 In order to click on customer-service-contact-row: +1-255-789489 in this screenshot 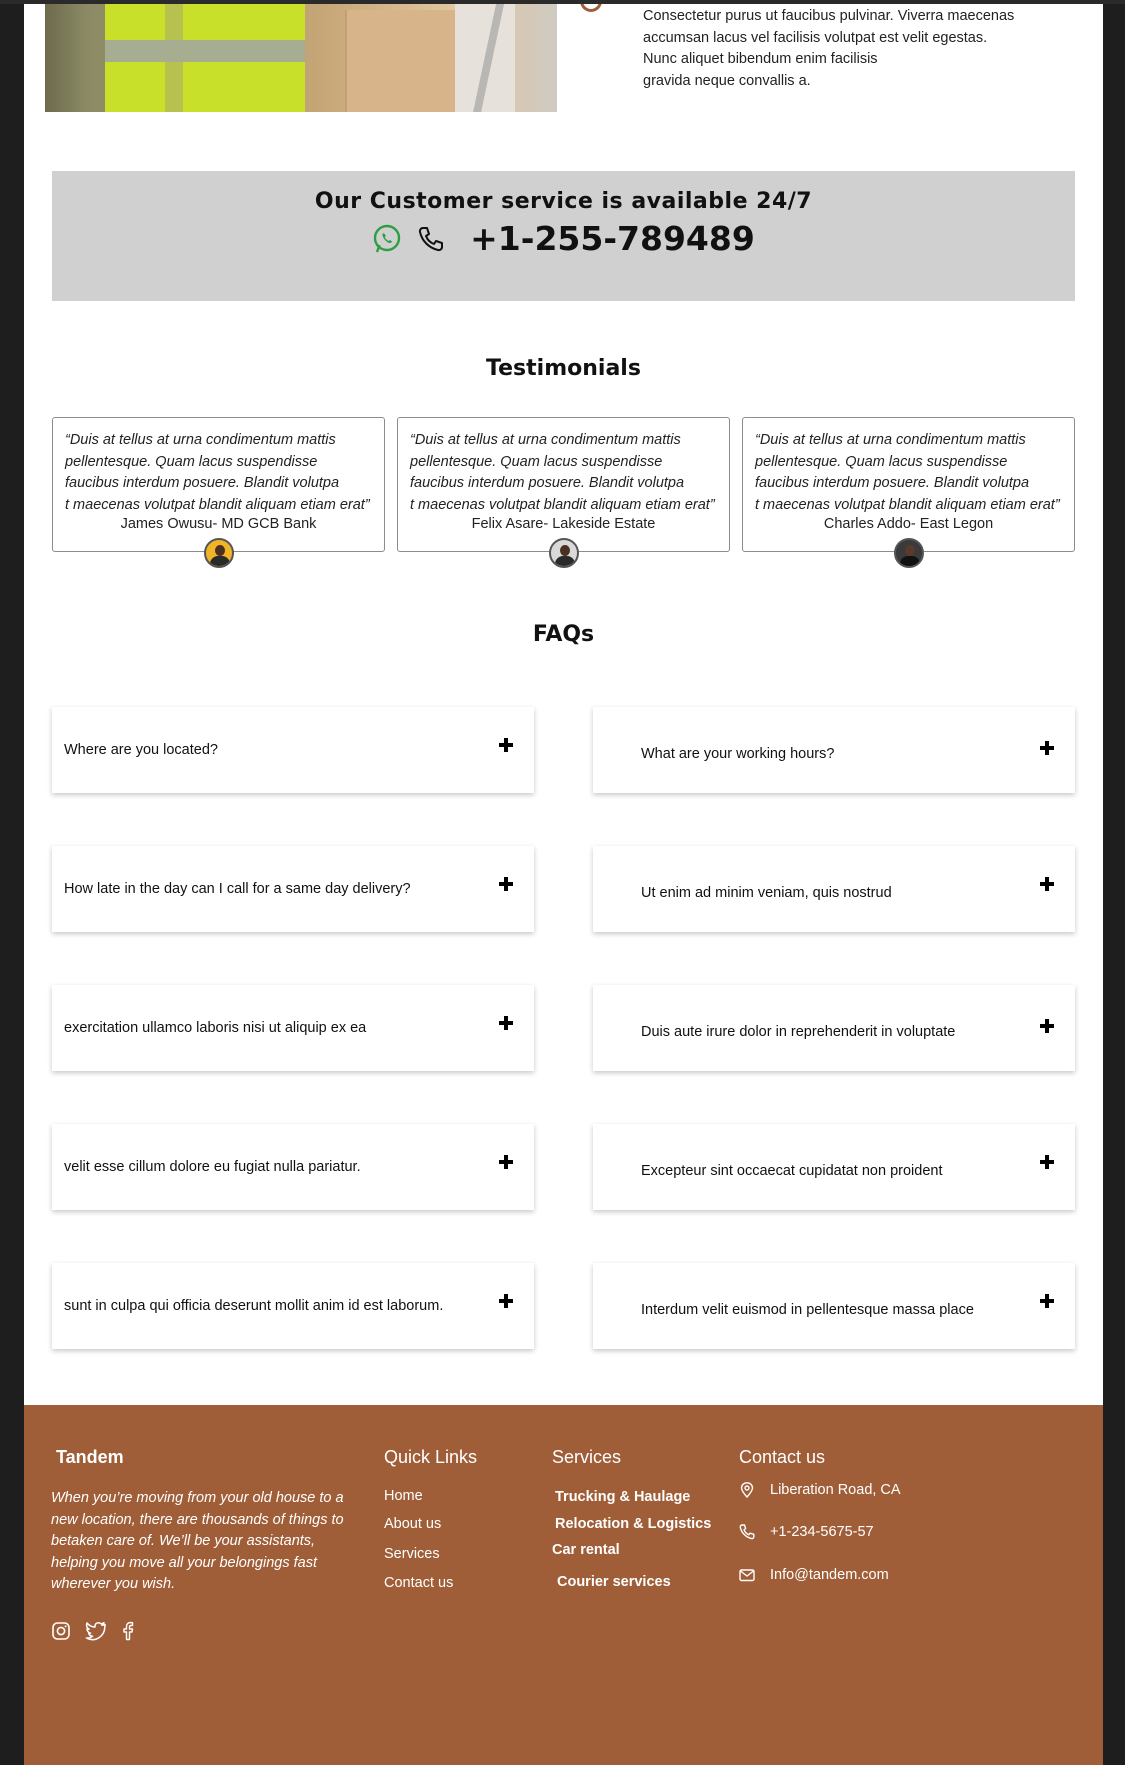, I will do `click(563, 238)`.